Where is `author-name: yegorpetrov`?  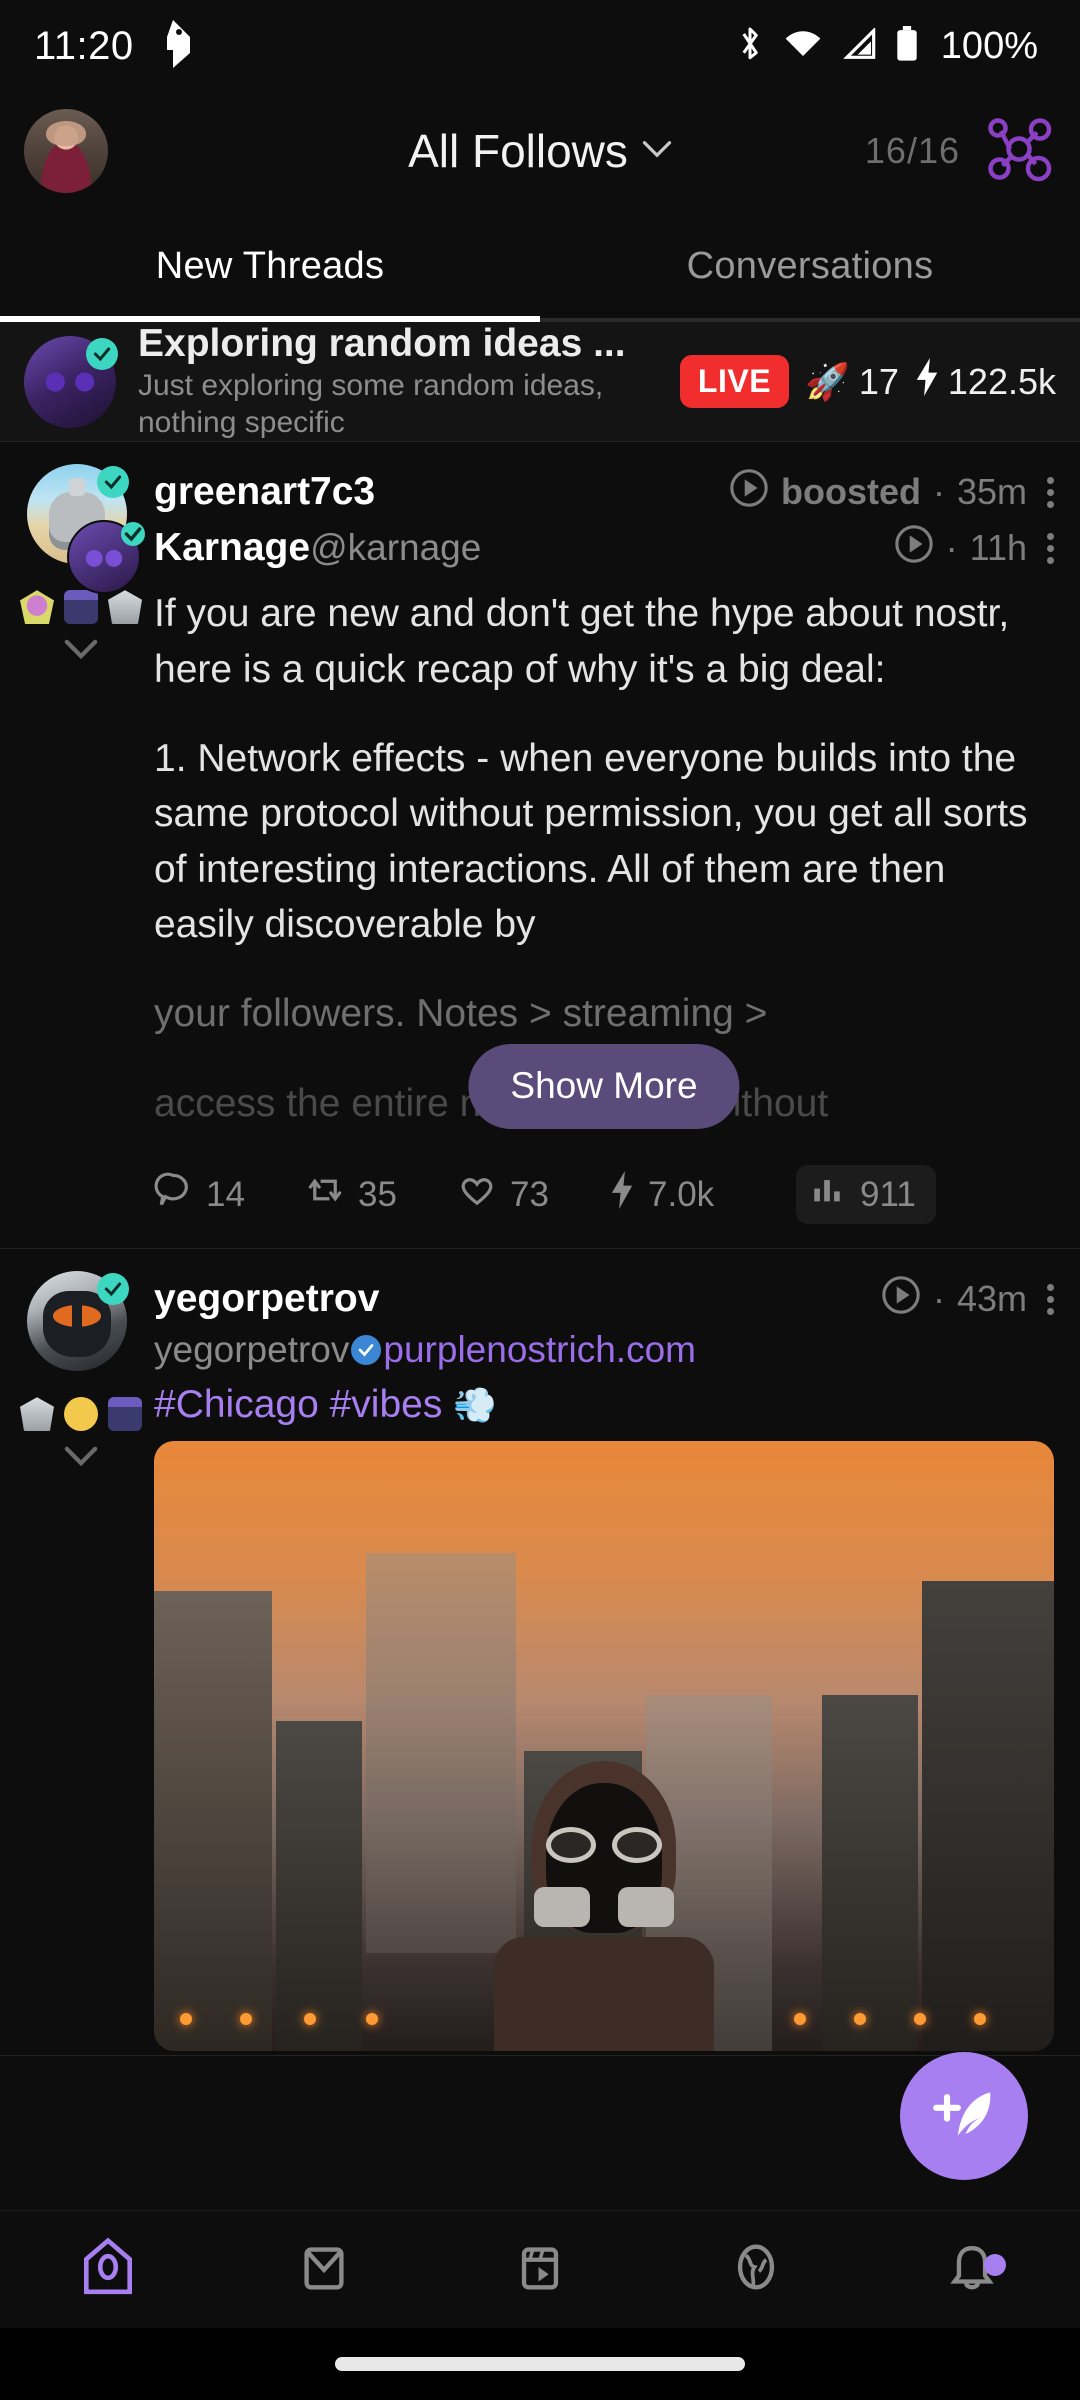 author-name: yegorpetrov is located at coordinates (266, 1299).